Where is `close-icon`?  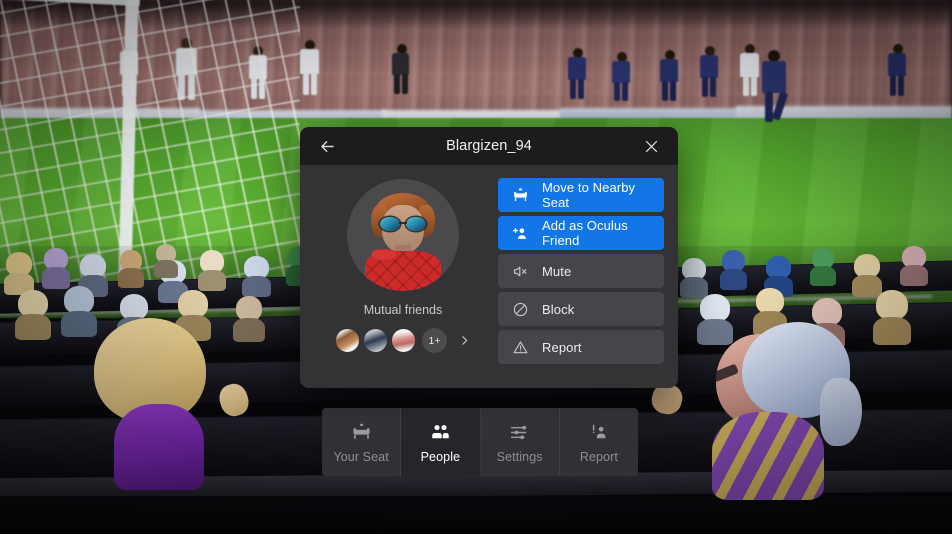
close-icon is located at coordinates (651, 146).